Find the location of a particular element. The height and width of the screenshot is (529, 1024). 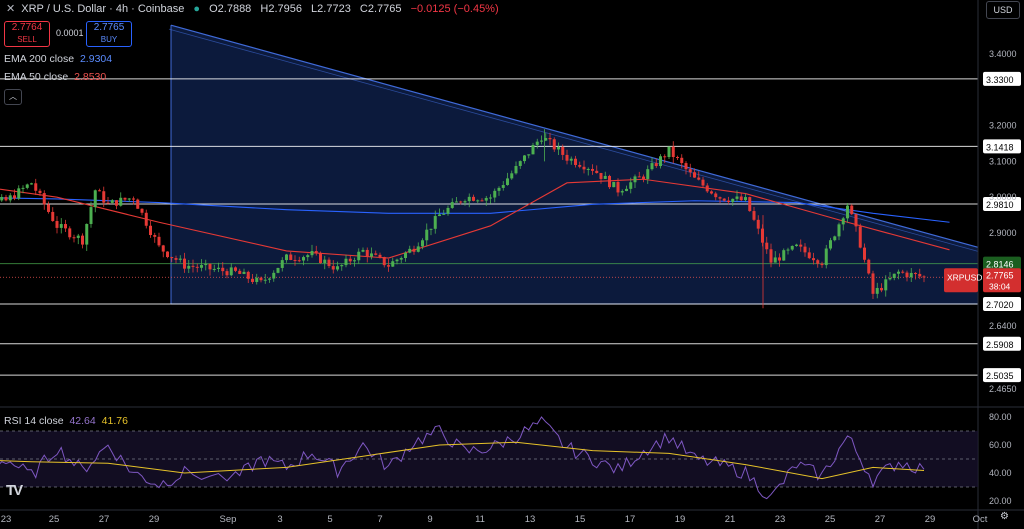

sell-label: SELL is located at coordinates (27, 39).